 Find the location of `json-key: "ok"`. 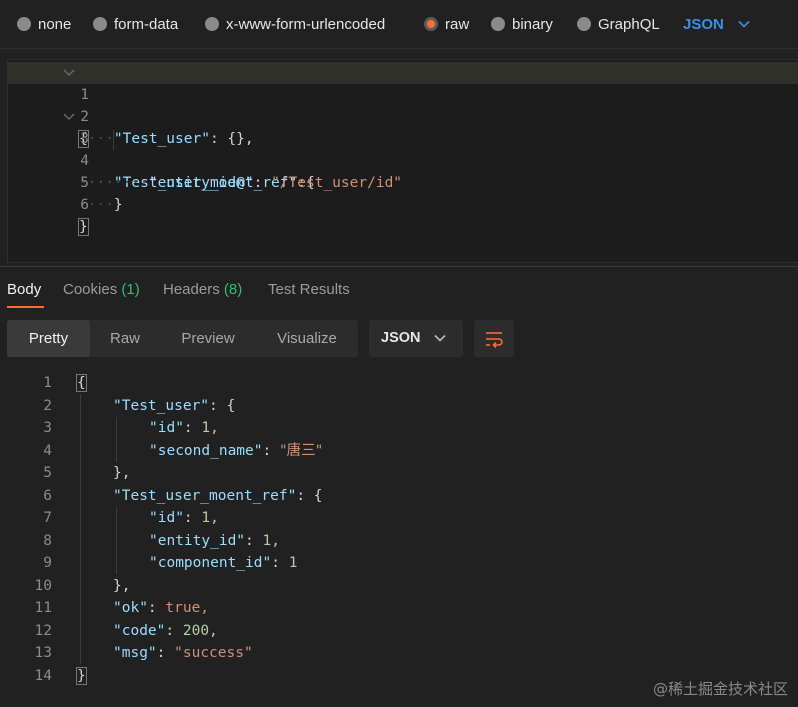

json-key: "ok" is located at coordinates (130, 608).